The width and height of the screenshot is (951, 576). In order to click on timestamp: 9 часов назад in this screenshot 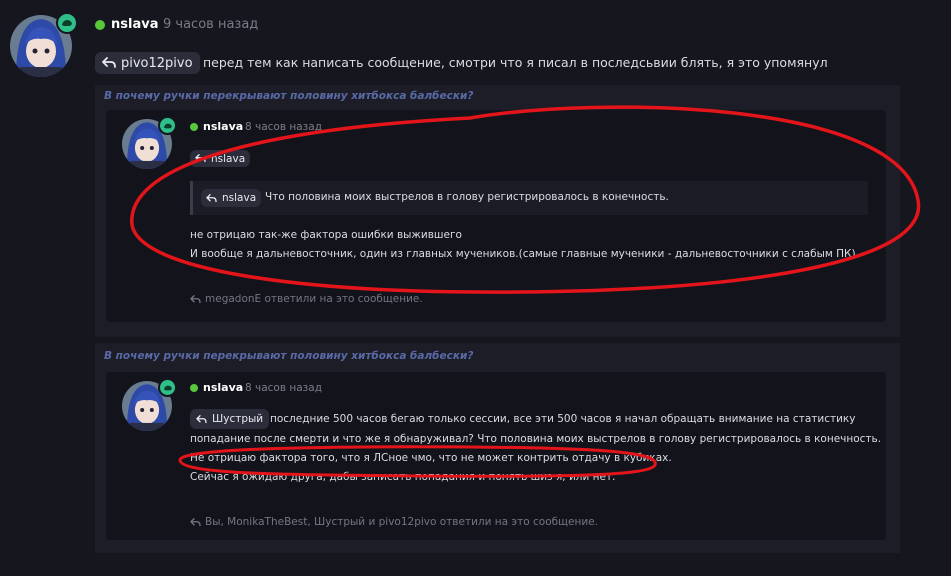, I will do `click(211, 24)`.